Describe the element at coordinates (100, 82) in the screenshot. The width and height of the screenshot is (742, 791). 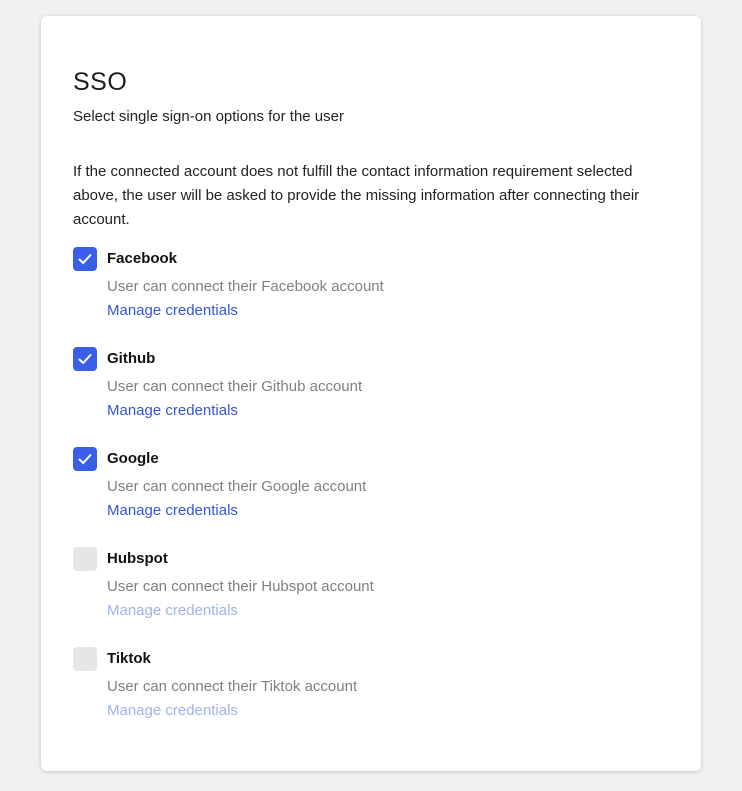
I see `page-title: SSO` at that location.